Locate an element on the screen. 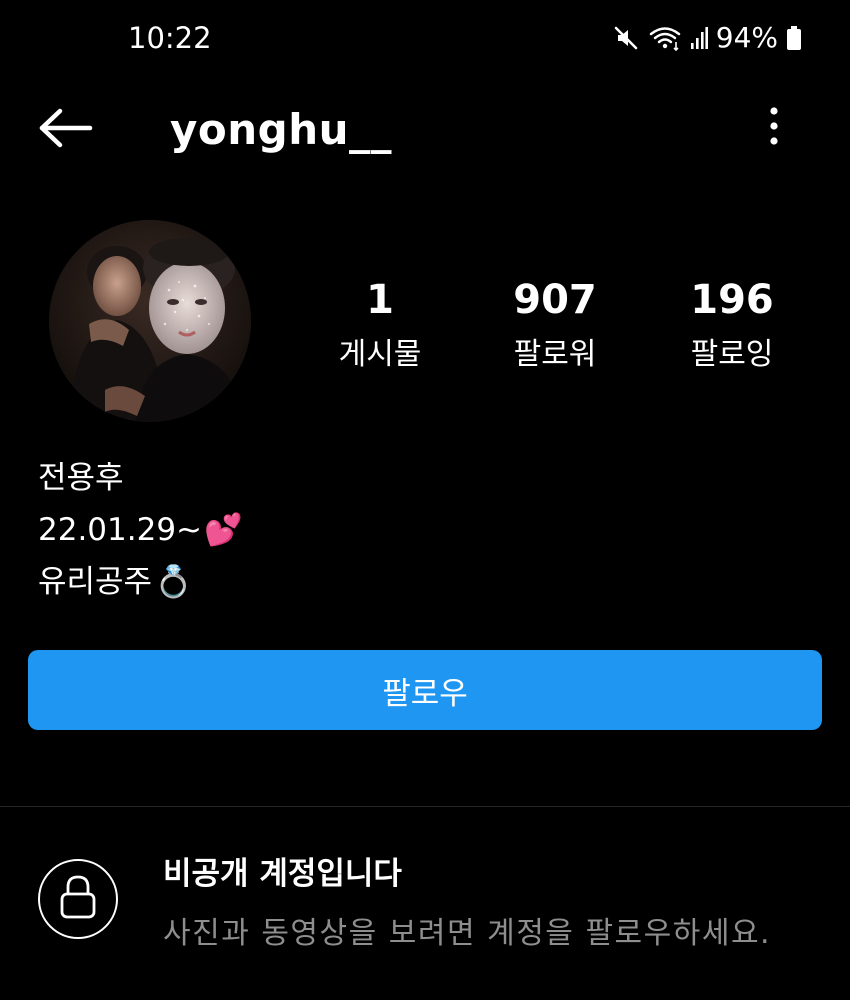 The image size is (850, 1000). posts-count: 1 is located at coordinates (380, 300).